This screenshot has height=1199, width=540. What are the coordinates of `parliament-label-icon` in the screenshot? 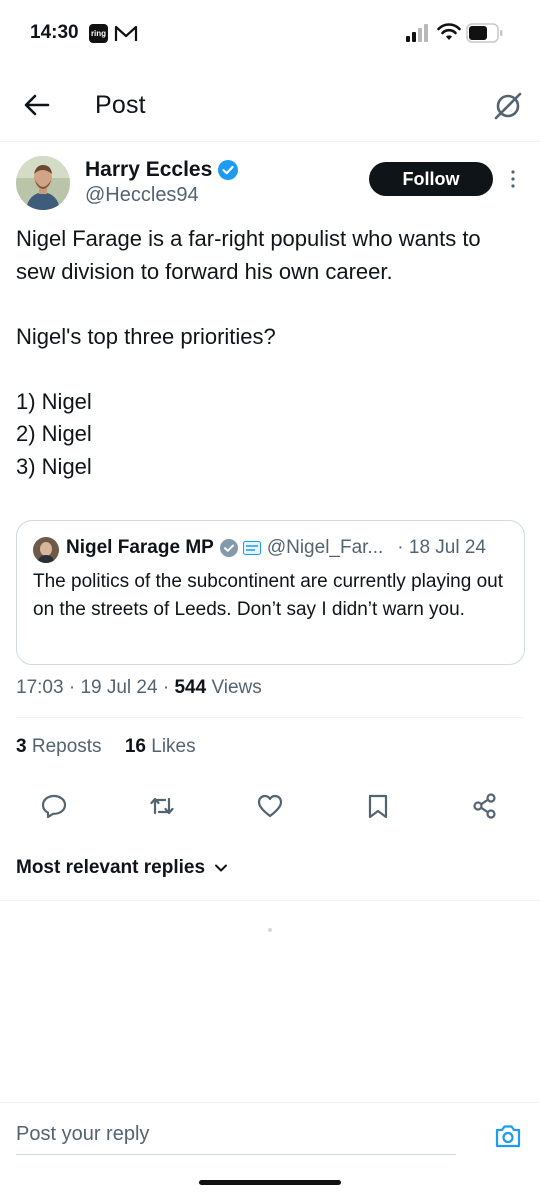 It's located at (251, 548).